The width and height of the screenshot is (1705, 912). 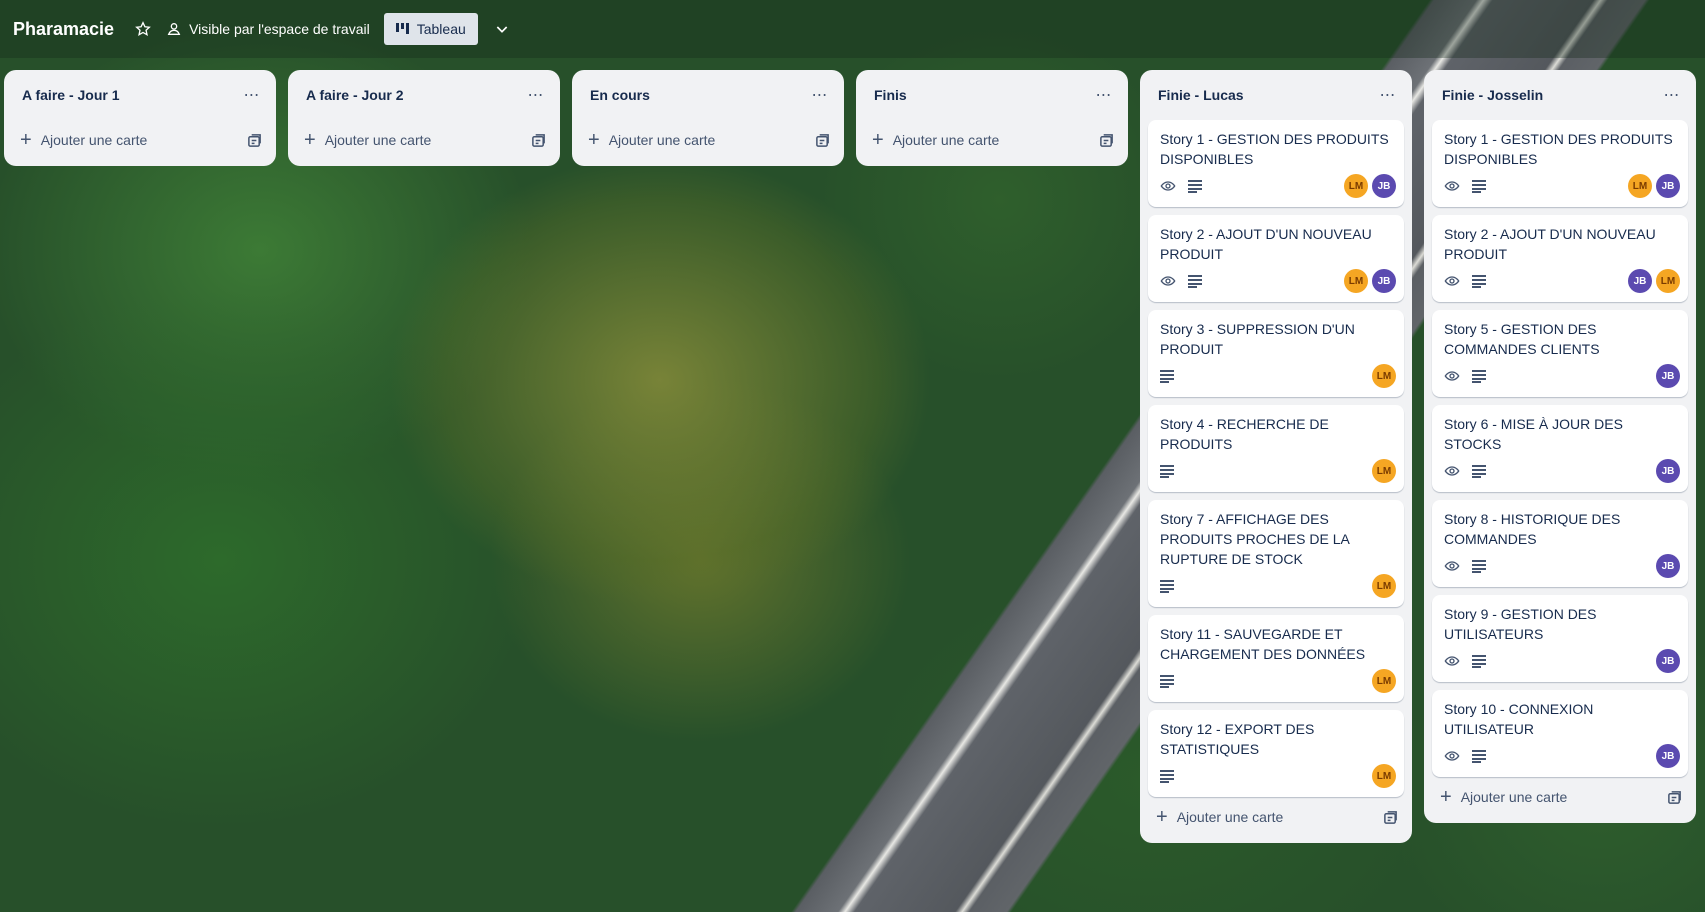 I want to click on card-footer: LM JB, so click(x=1278, y=186).